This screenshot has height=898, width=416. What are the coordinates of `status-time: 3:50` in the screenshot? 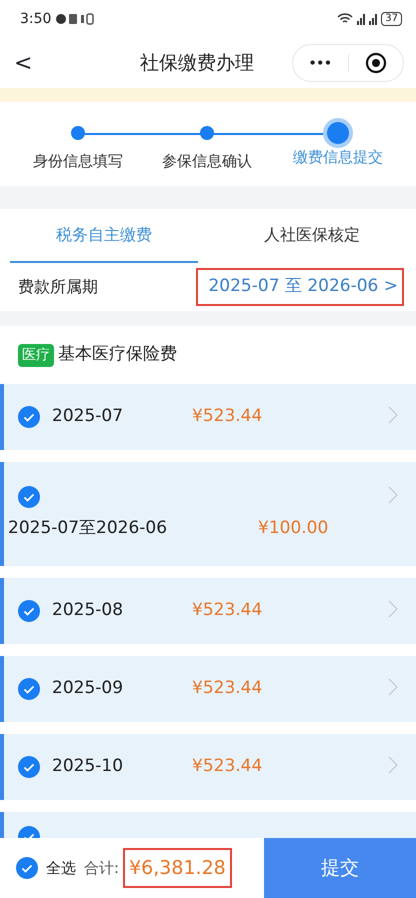 It's located at (36, 19).